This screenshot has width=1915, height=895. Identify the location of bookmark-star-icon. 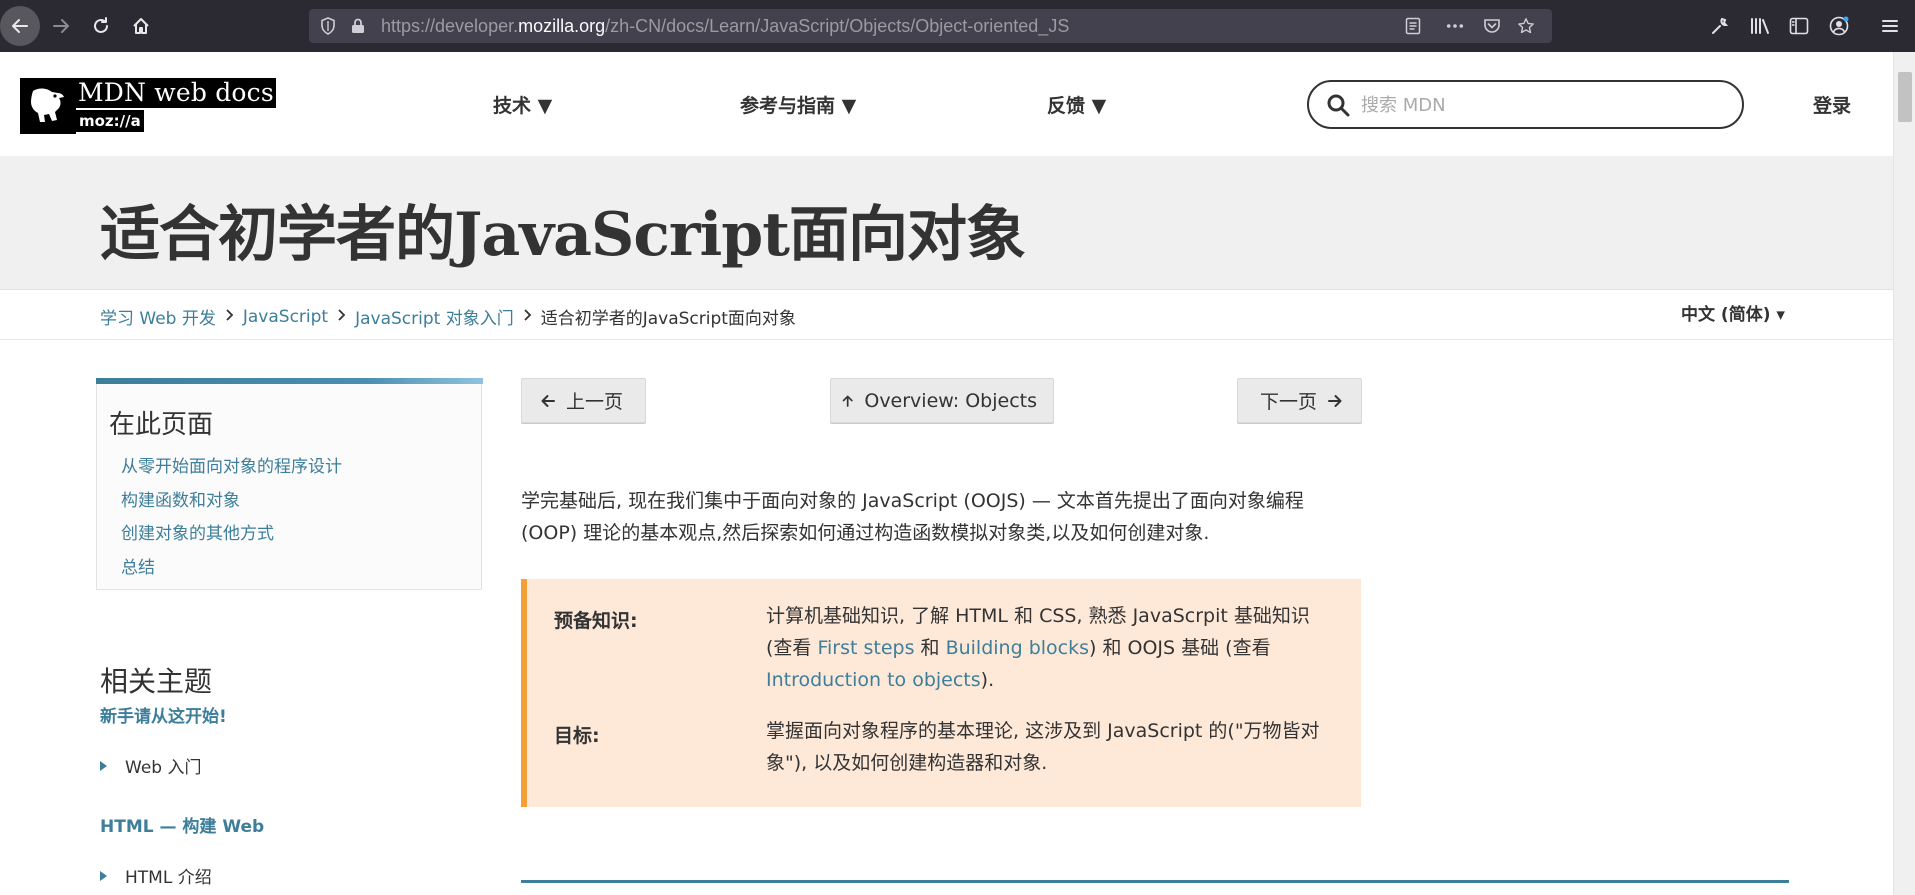
(1526, 26).